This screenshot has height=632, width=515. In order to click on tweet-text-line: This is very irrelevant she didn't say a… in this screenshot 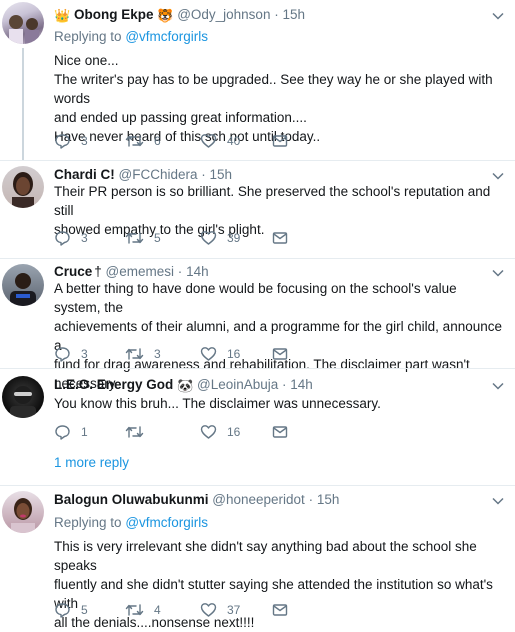, I will do `click(265, 556)`.